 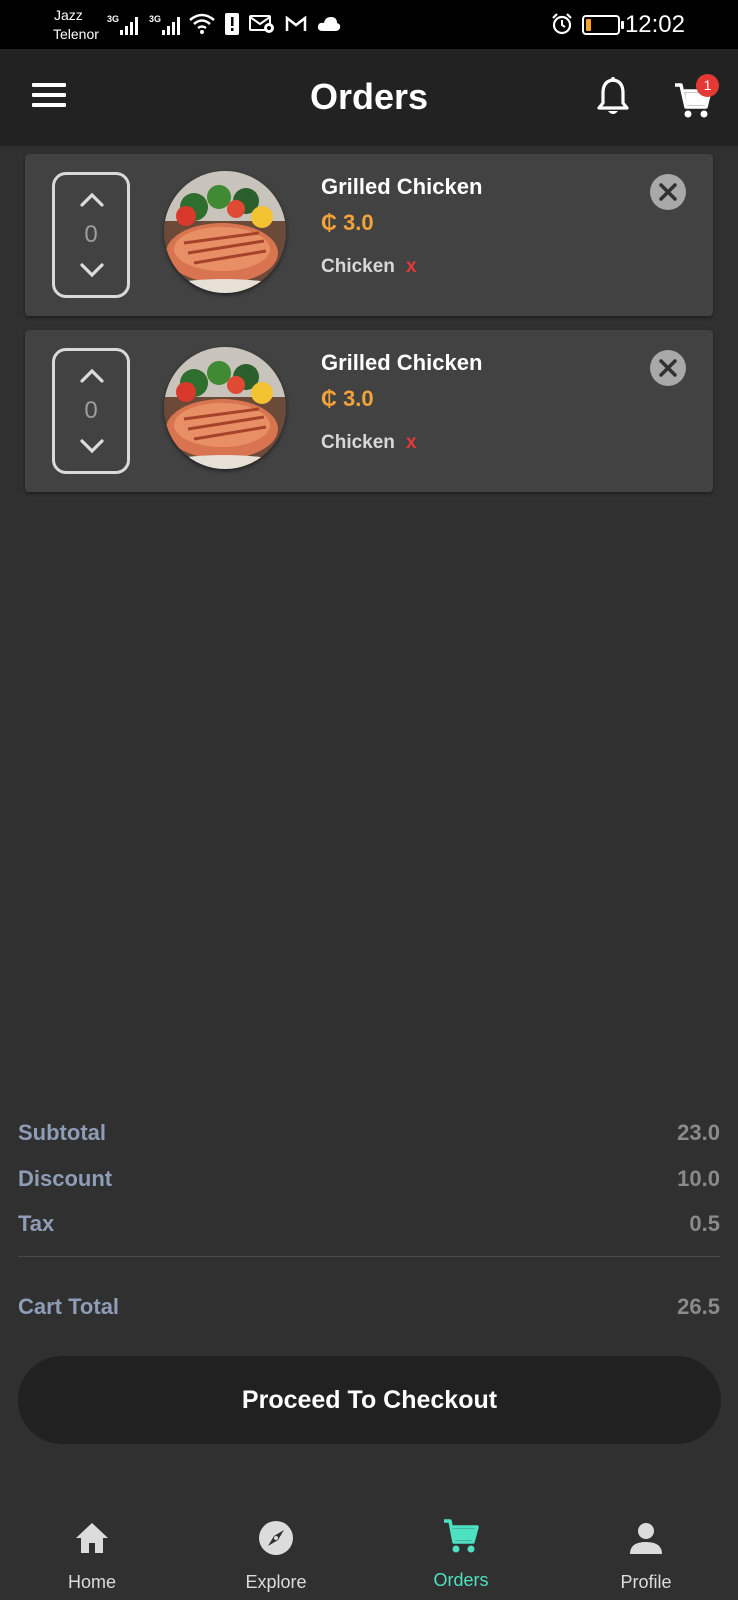 I want to click on tax-value: 0.5, so click(x=704, y=1223).